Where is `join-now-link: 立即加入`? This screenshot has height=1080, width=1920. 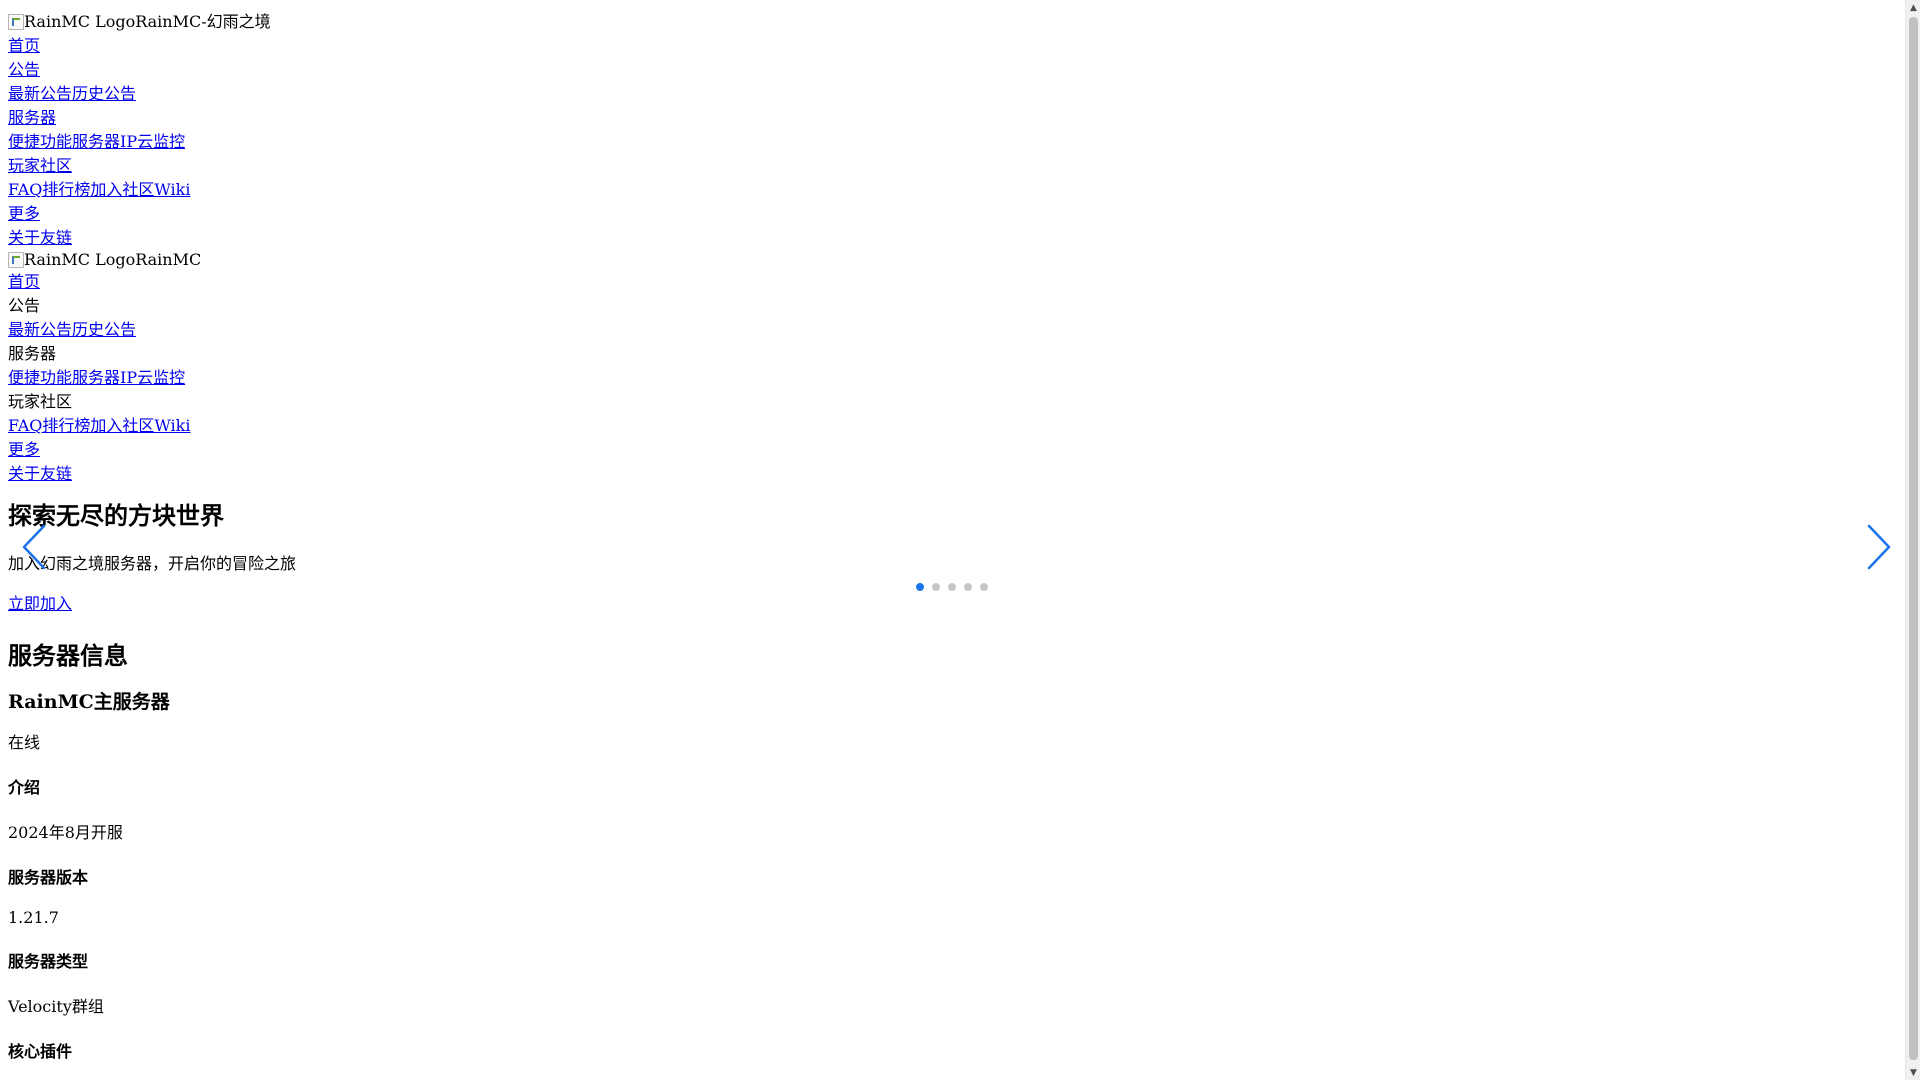
join-now-link: 立即加入 is located at coordinates (40, 604).